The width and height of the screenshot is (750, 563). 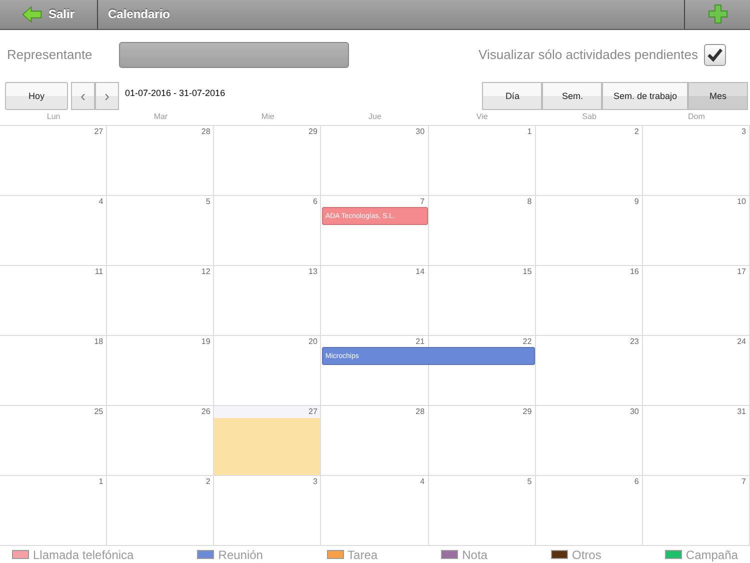 I want to click on weekday-label: Mar, so click(x=160, y=118).